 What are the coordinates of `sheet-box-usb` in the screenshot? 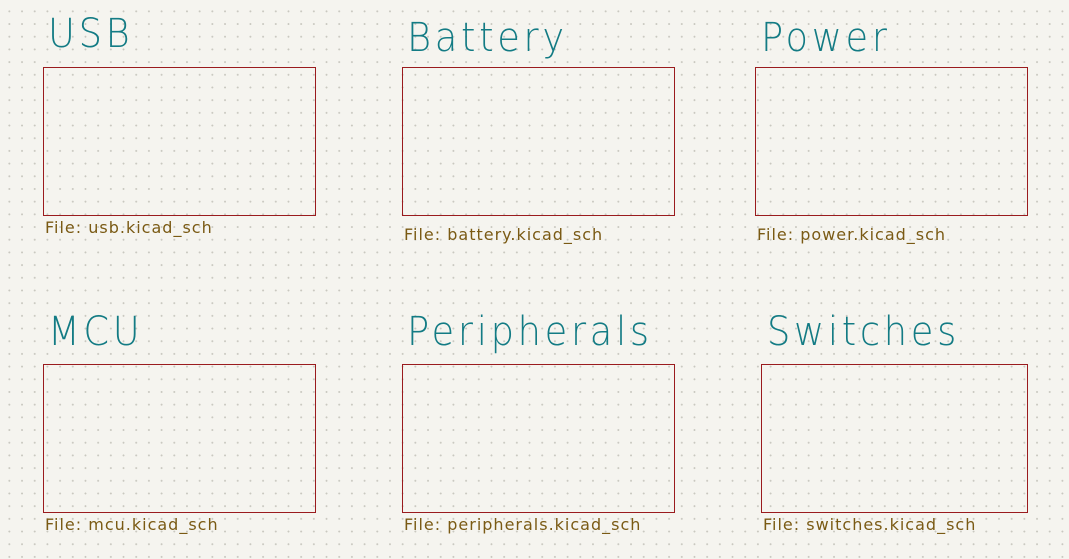 It's located at (179, 141).